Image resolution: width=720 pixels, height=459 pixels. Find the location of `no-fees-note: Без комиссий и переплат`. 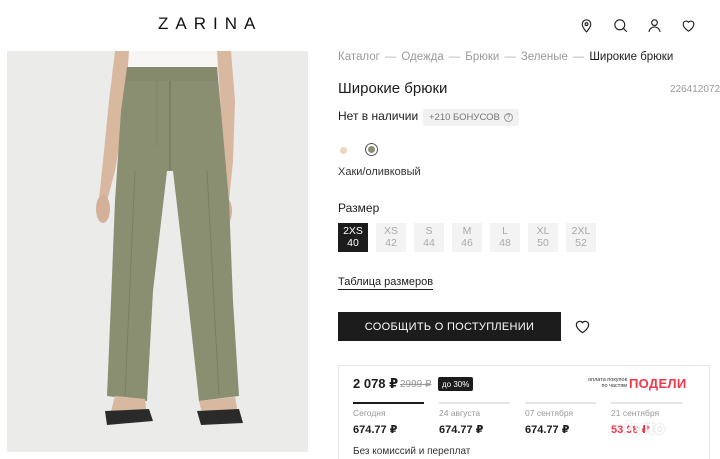

no-fees-note: Без комиссий и переплат is located at coordinates (412, 451).